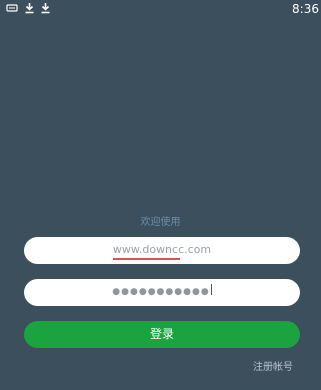  Describe the element at coordinates (211, 289) in the screenshot. I see `text-cursor` at that location.